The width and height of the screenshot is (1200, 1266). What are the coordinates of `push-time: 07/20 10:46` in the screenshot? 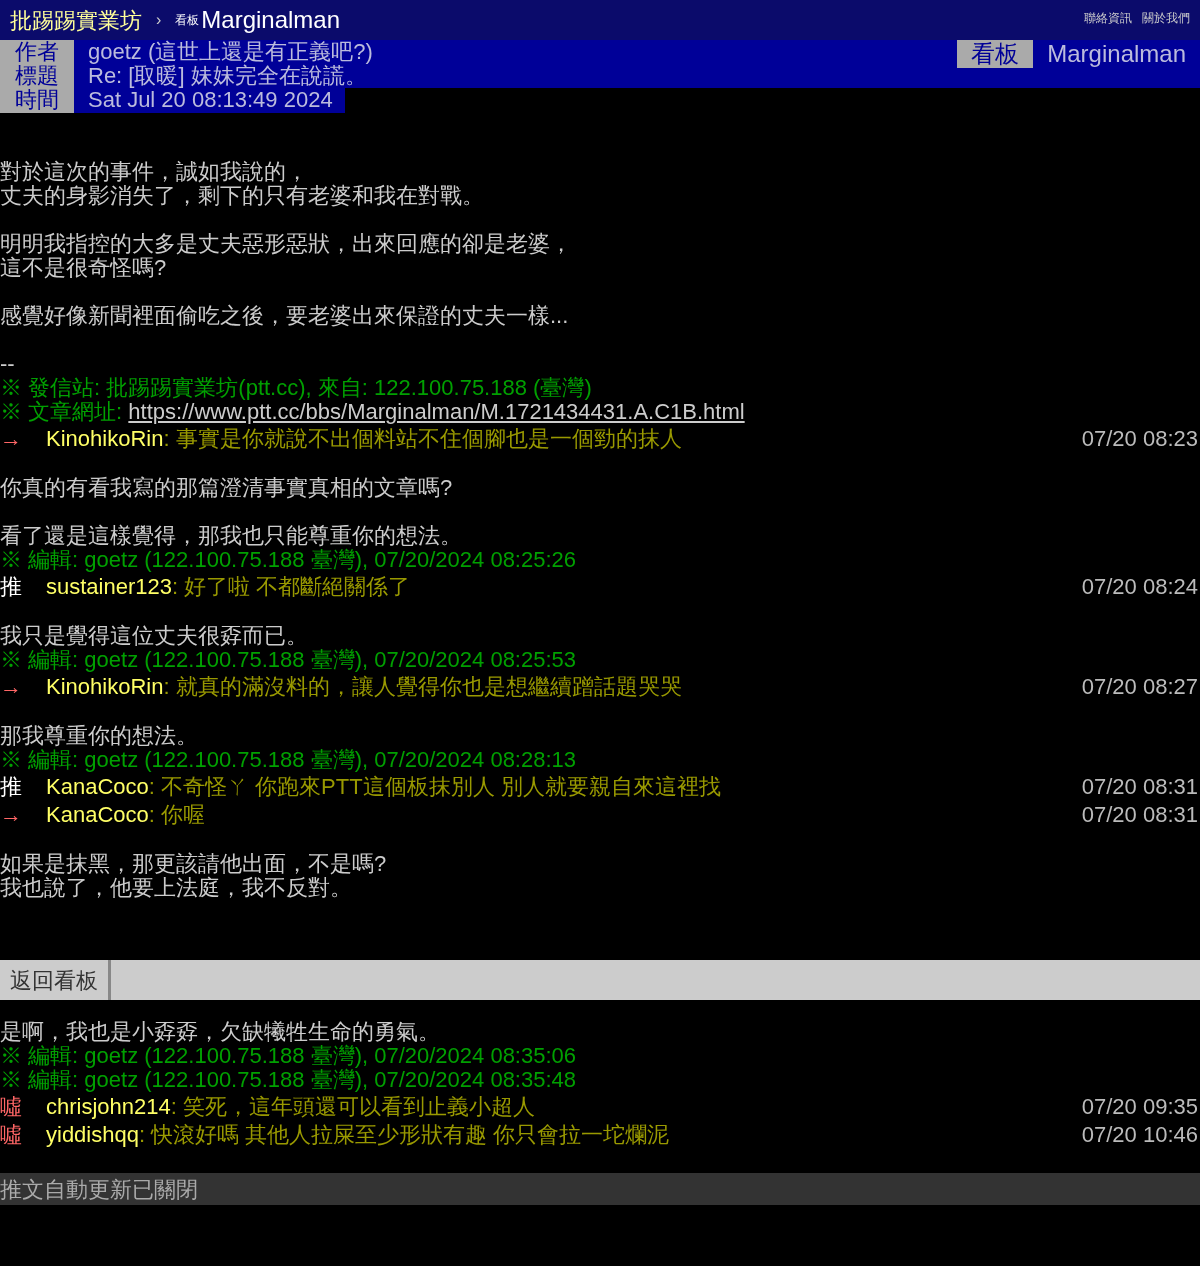 It's located at (1139, 1134).